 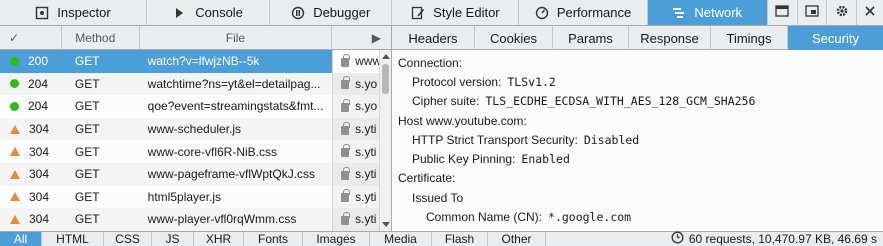 I want to click on request-row: 304 GET www-pageframe-vflWptQkJ.css s.yti, so click(x=195, y=174).